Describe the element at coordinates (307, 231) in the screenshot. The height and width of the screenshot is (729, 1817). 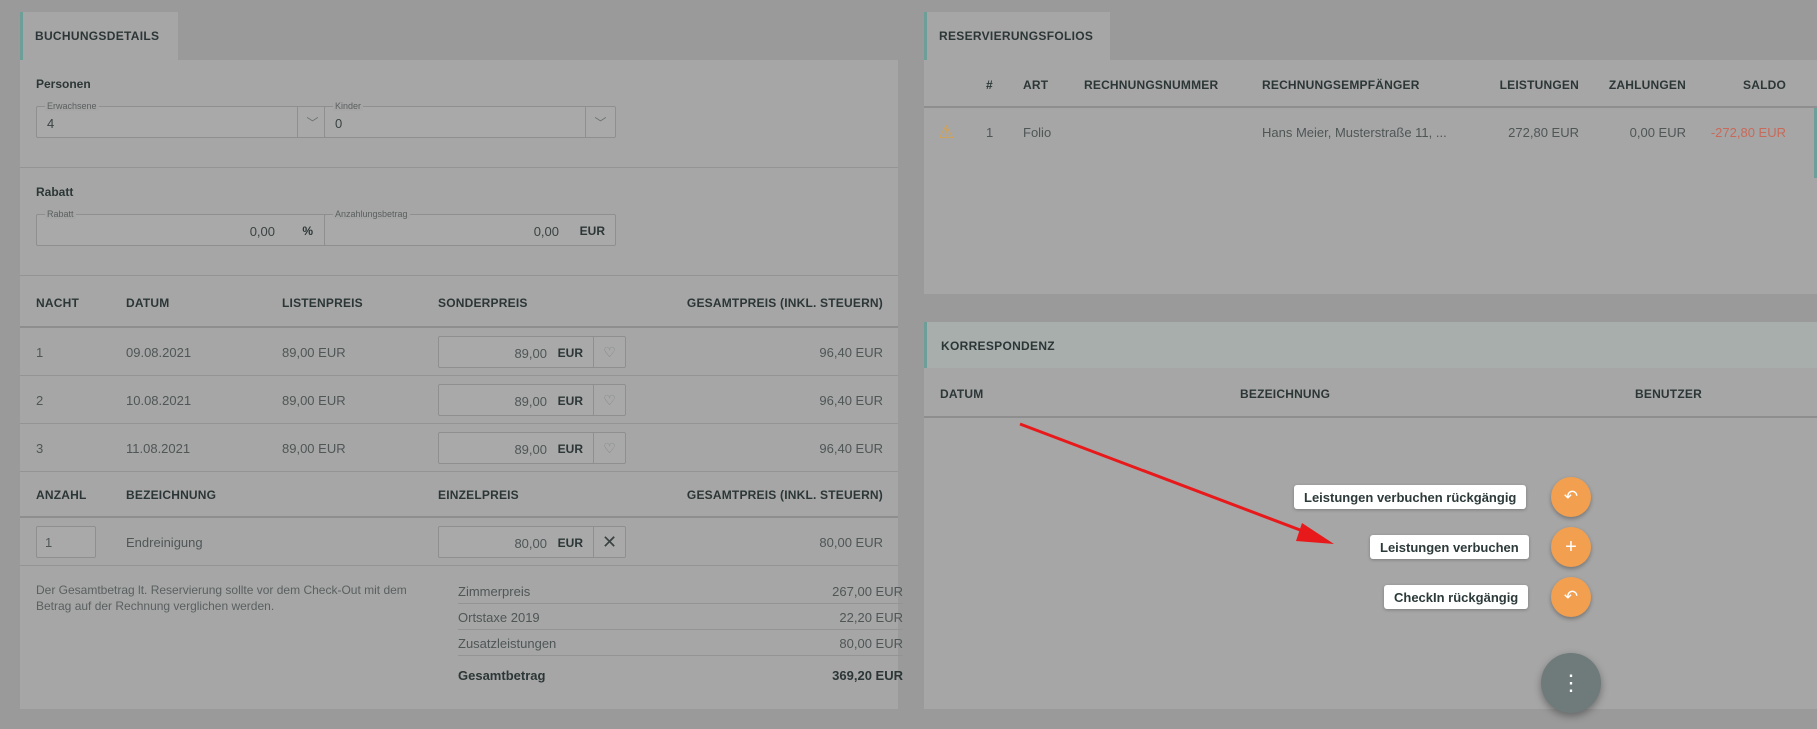
I see `percent-unit: %` at that location.